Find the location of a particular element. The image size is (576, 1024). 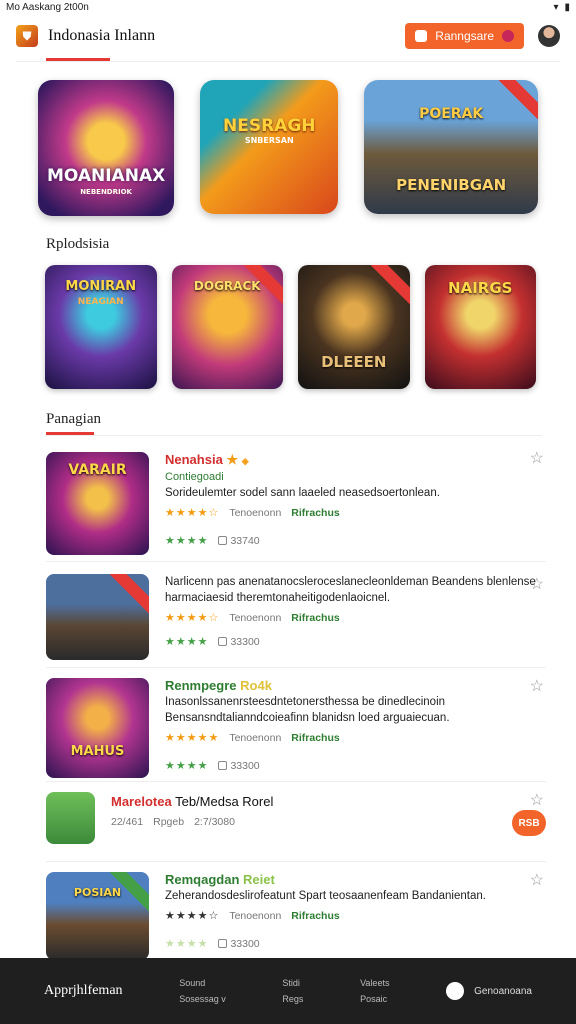

footer-column: Valeets Posaic is located at coordinates (374, 991).